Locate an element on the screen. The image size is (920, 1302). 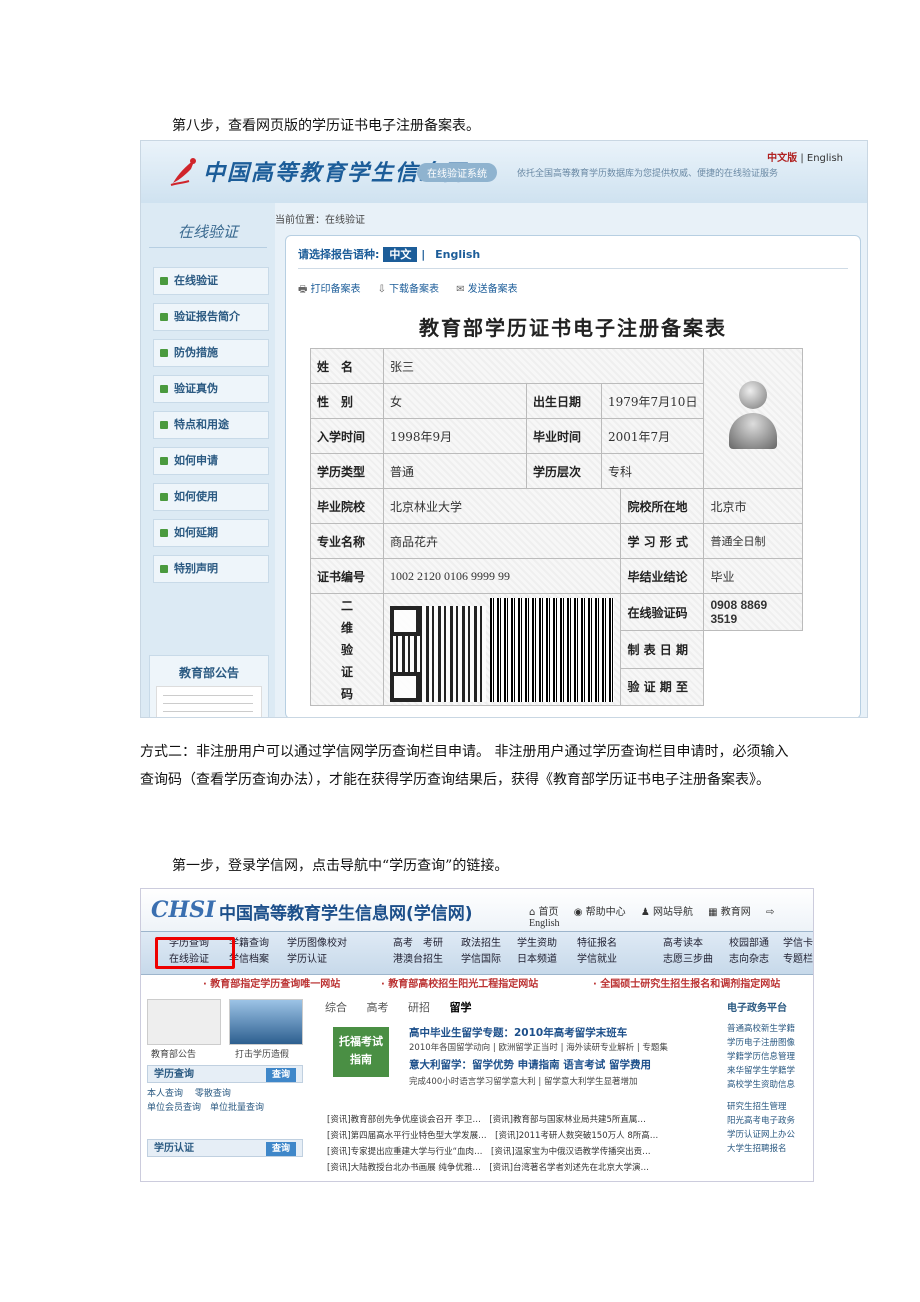
label-valid-until: 验 证 期 至 is located at coordinates (662, 687).